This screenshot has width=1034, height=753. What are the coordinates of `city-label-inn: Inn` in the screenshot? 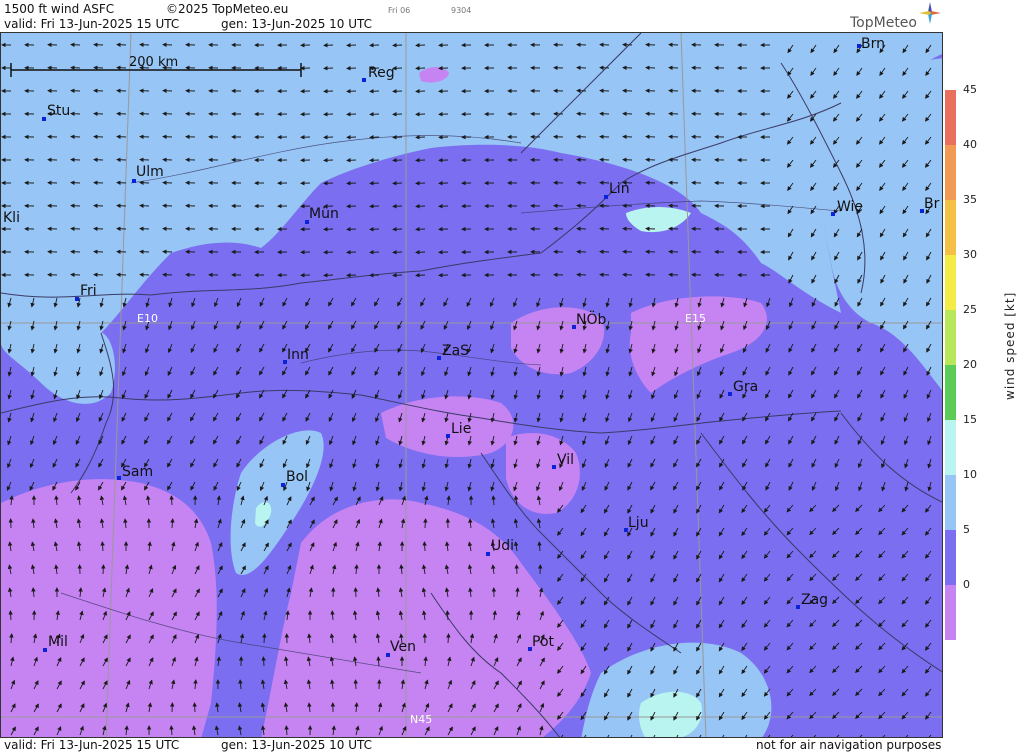 It's located at (298, 355).